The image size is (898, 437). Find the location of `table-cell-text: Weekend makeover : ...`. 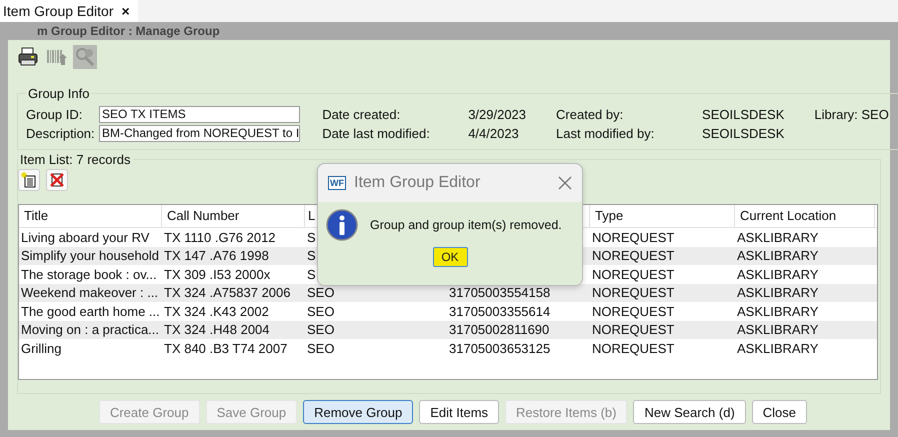

table-cell-text: Weekend makeover : ... is located at coordinates (90, 292).